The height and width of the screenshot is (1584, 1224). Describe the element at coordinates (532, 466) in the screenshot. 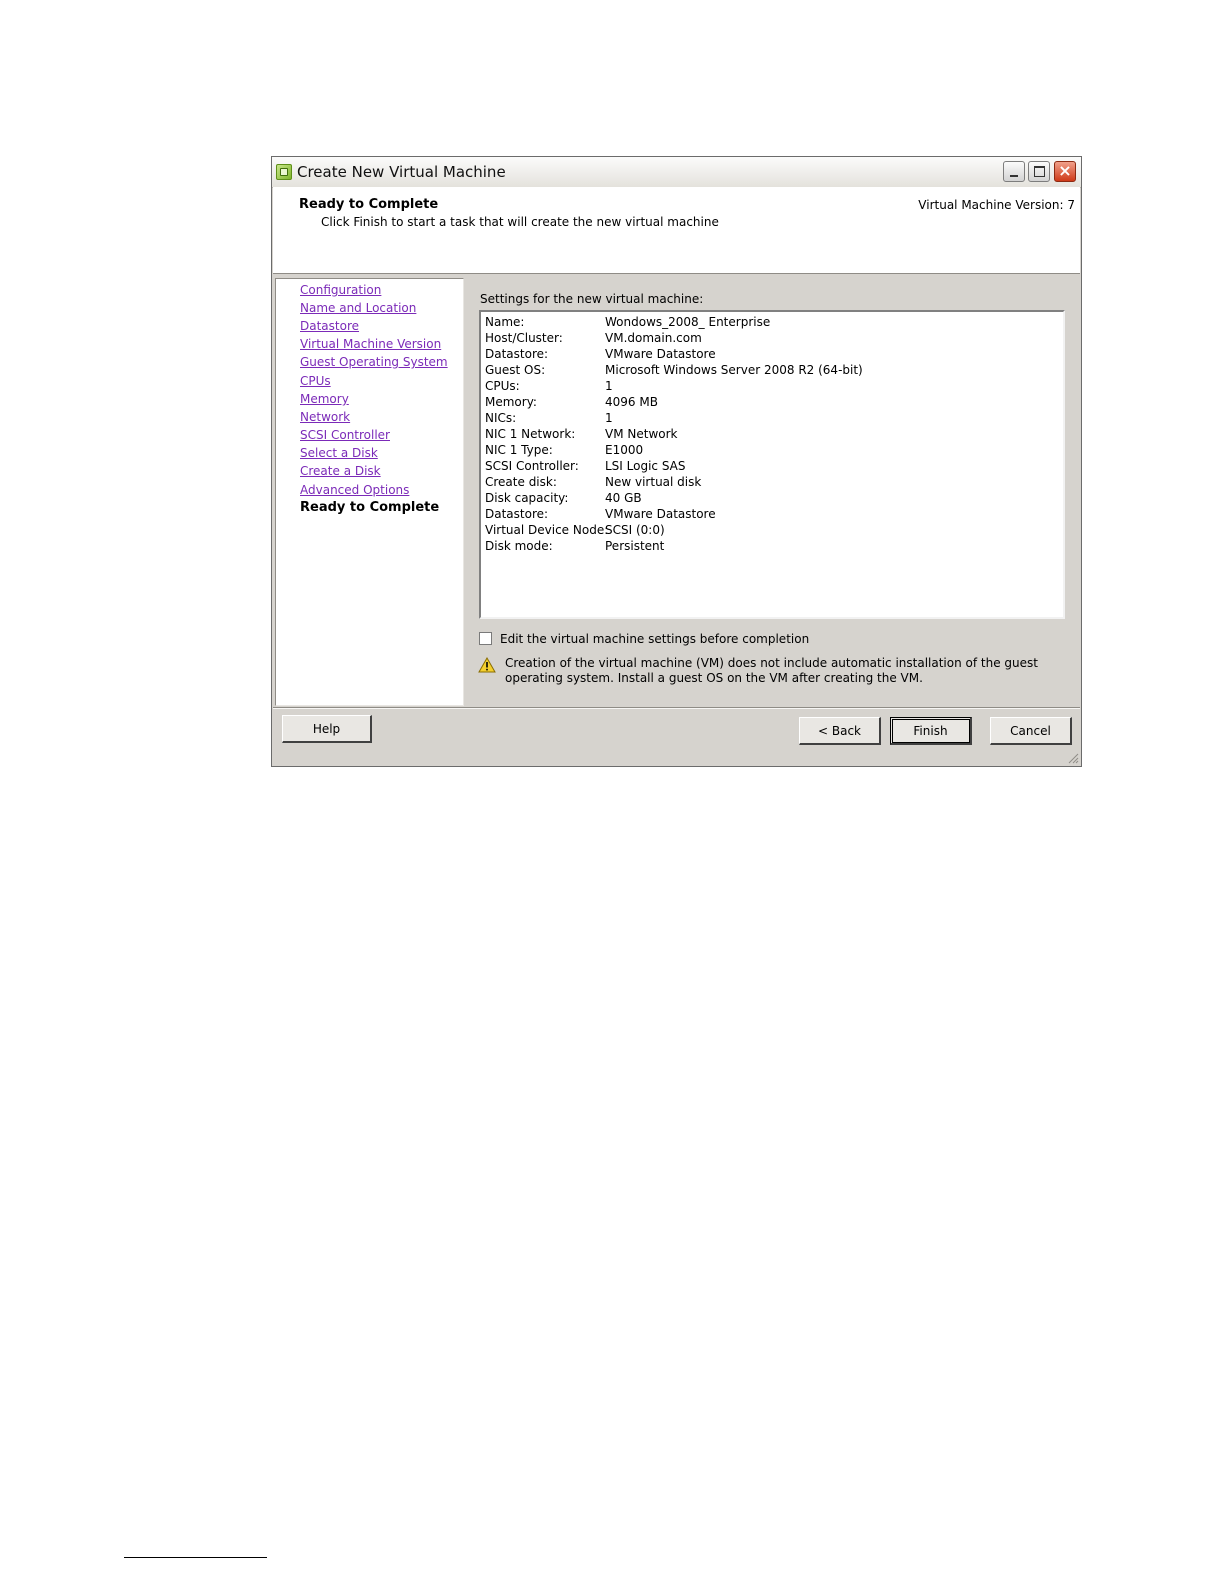

I see `setting-key: SCSI Controller:` at that location.